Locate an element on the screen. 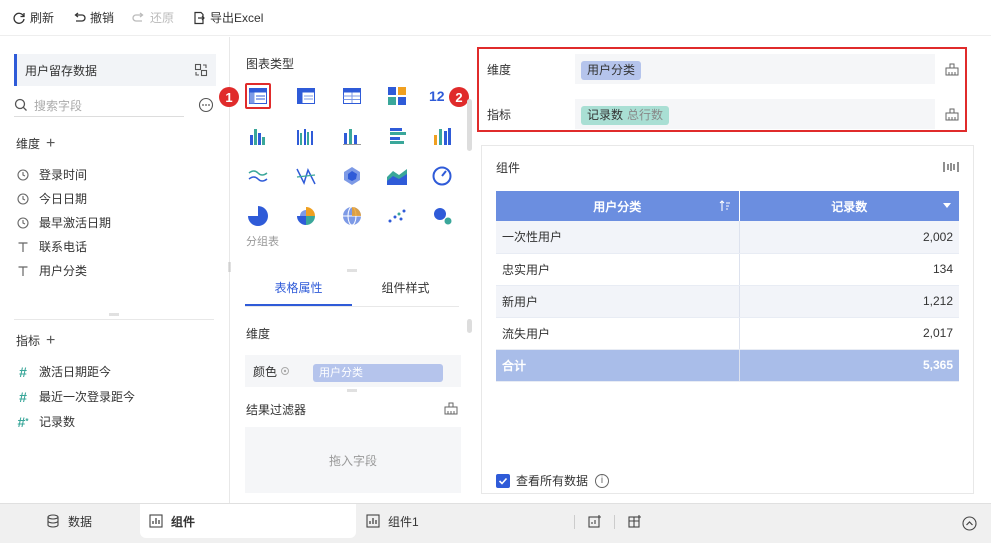 The image size is (991, 543). chart-type-pie is located at coordinates (258, 216).